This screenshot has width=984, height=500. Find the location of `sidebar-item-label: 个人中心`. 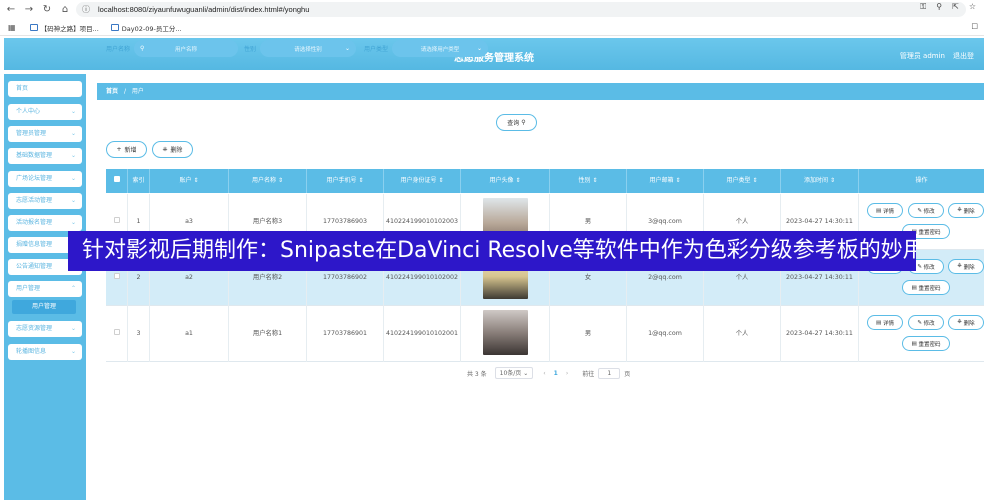

sidebar-item-label: 个人中心 is located at coordinates (28, 111).